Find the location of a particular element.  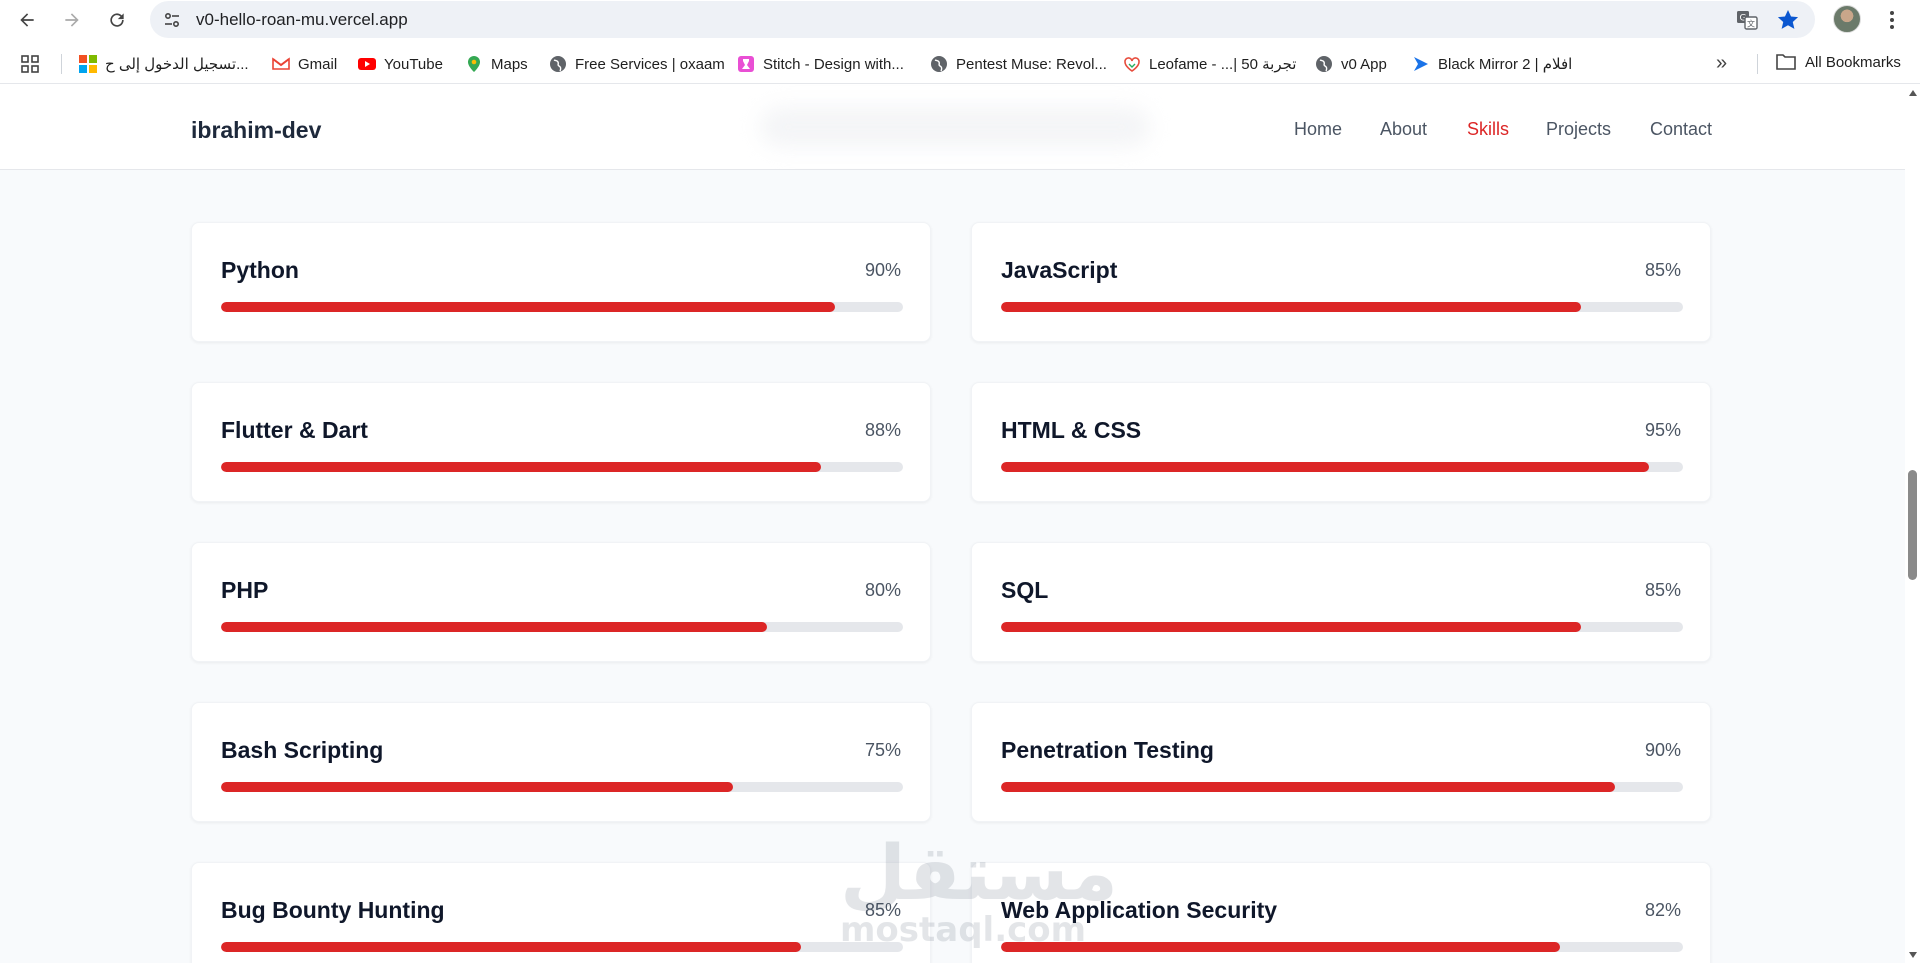

skill-percent: 80% is located at coordinates (882, 590).